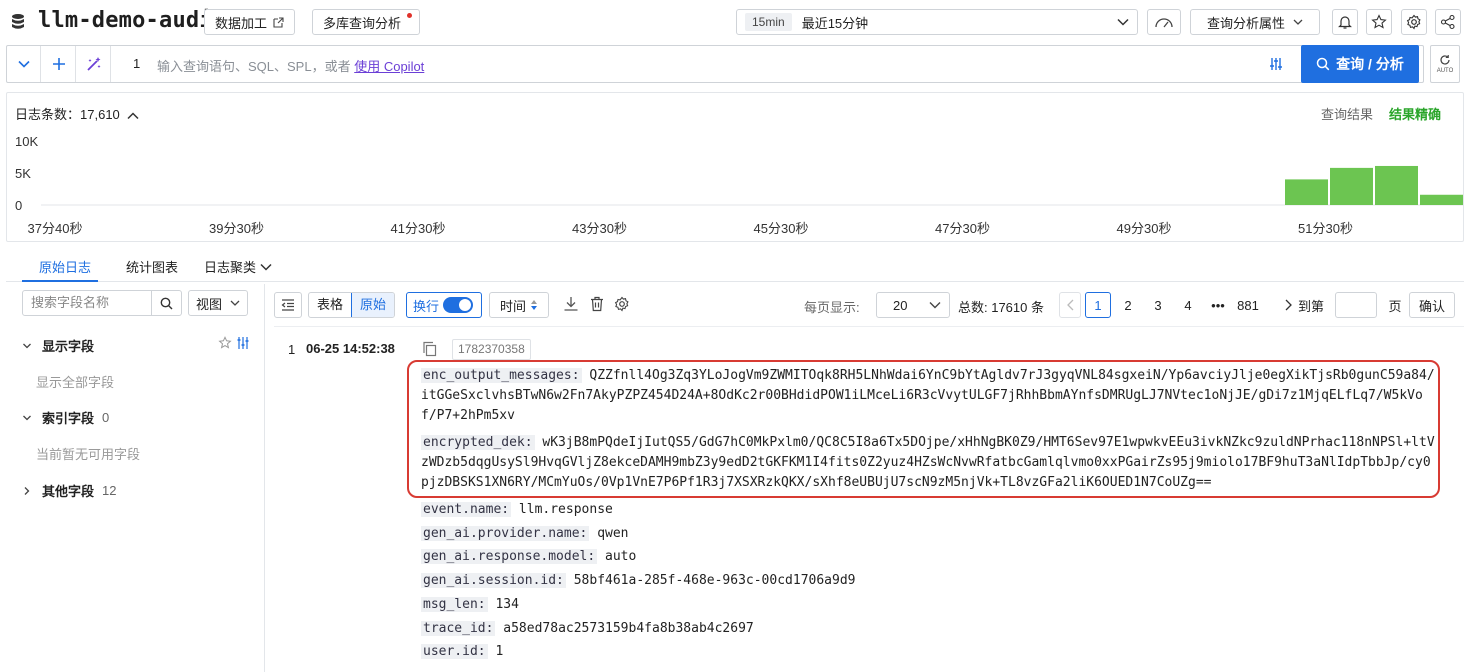  I want to click on view-mode-switch: 表格 原始, so click(352, 305).